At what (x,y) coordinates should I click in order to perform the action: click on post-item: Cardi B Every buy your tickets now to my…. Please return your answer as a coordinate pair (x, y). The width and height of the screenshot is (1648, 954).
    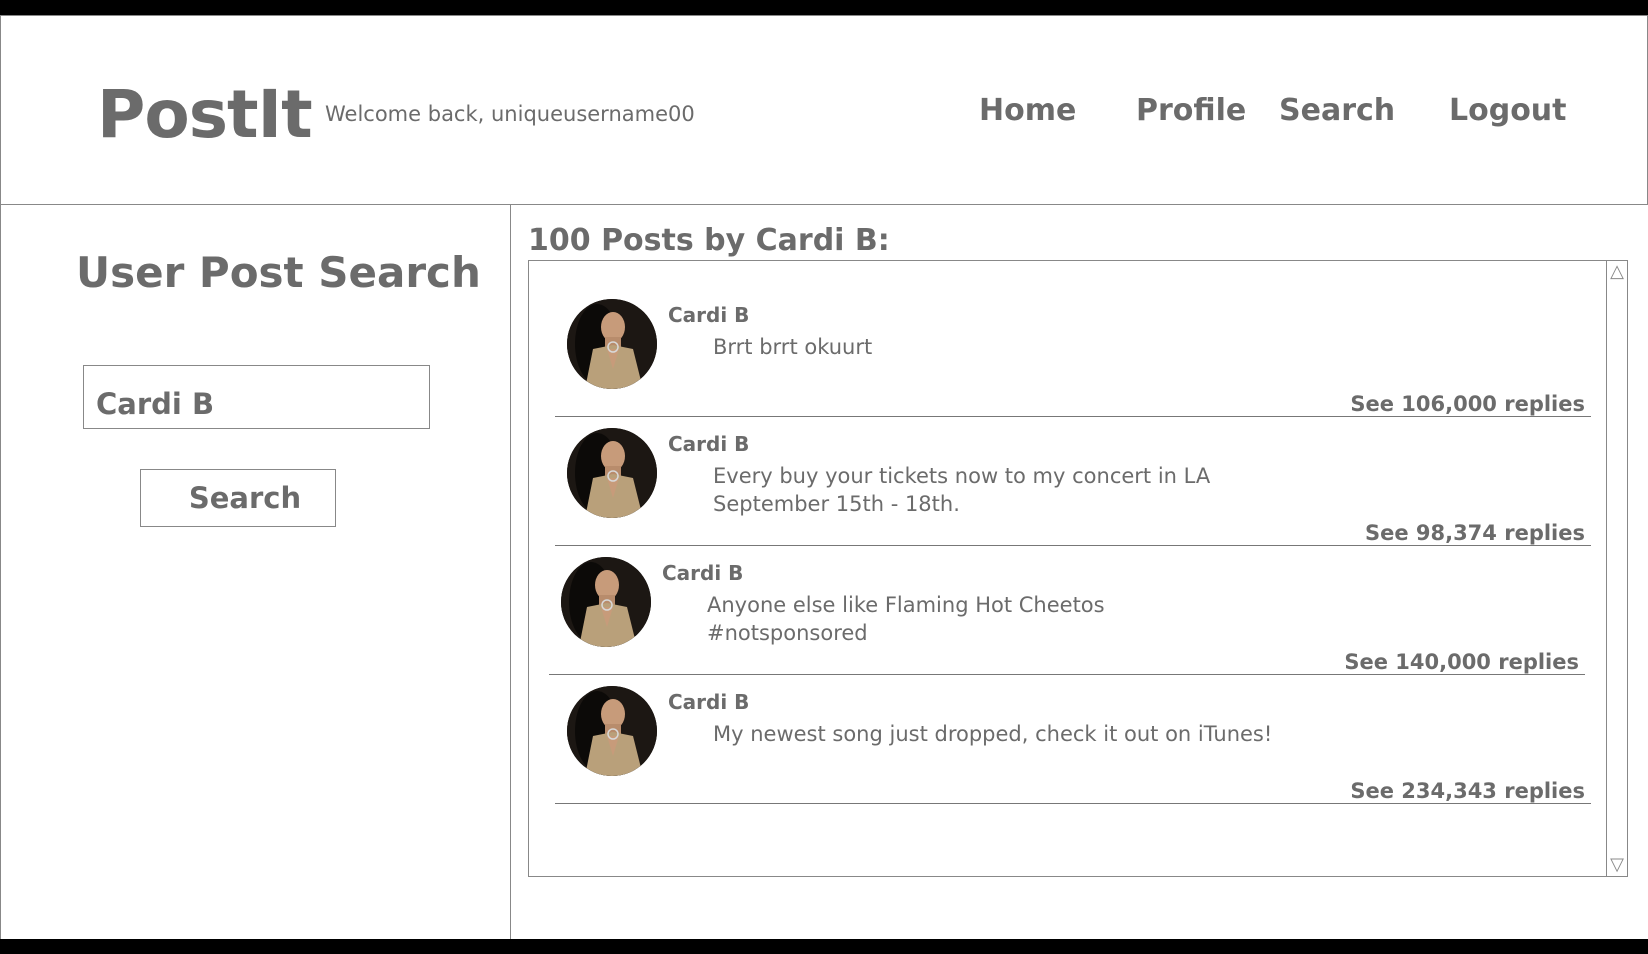
    Looking at the image, I should click on (1073, 482).